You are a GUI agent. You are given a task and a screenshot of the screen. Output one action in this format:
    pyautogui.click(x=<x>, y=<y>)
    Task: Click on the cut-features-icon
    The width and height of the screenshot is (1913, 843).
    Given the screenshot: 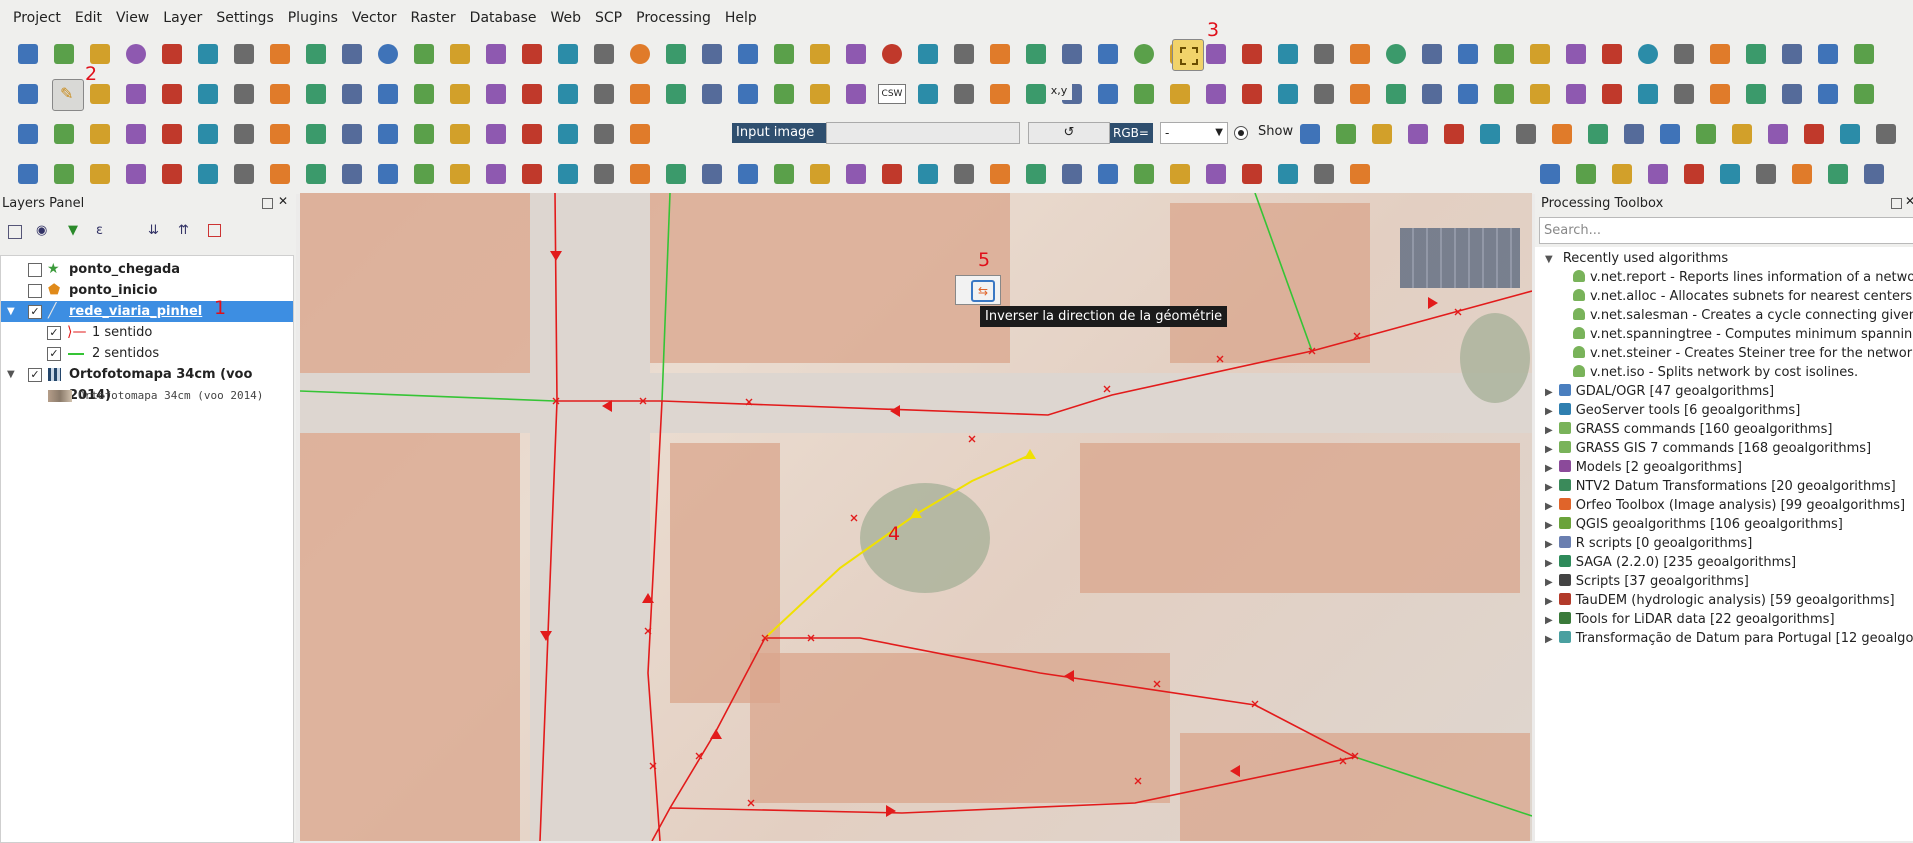 What is the action you would take?
    pyautogui.click(x=280, y=94)
    